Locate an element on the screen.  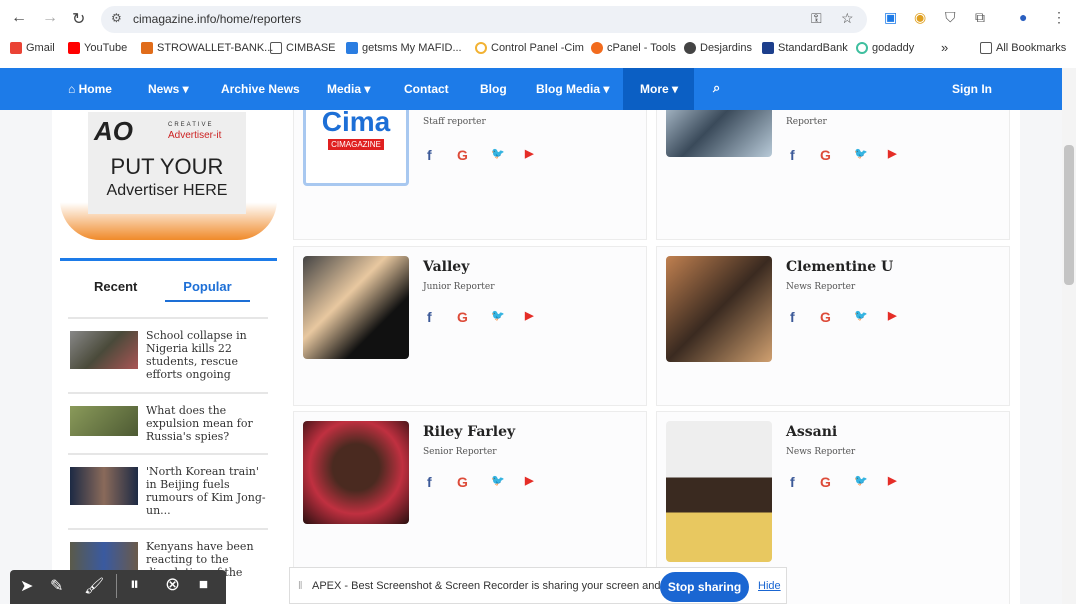
site-info-icon: ⚙ is located at coordinates (116, 18).